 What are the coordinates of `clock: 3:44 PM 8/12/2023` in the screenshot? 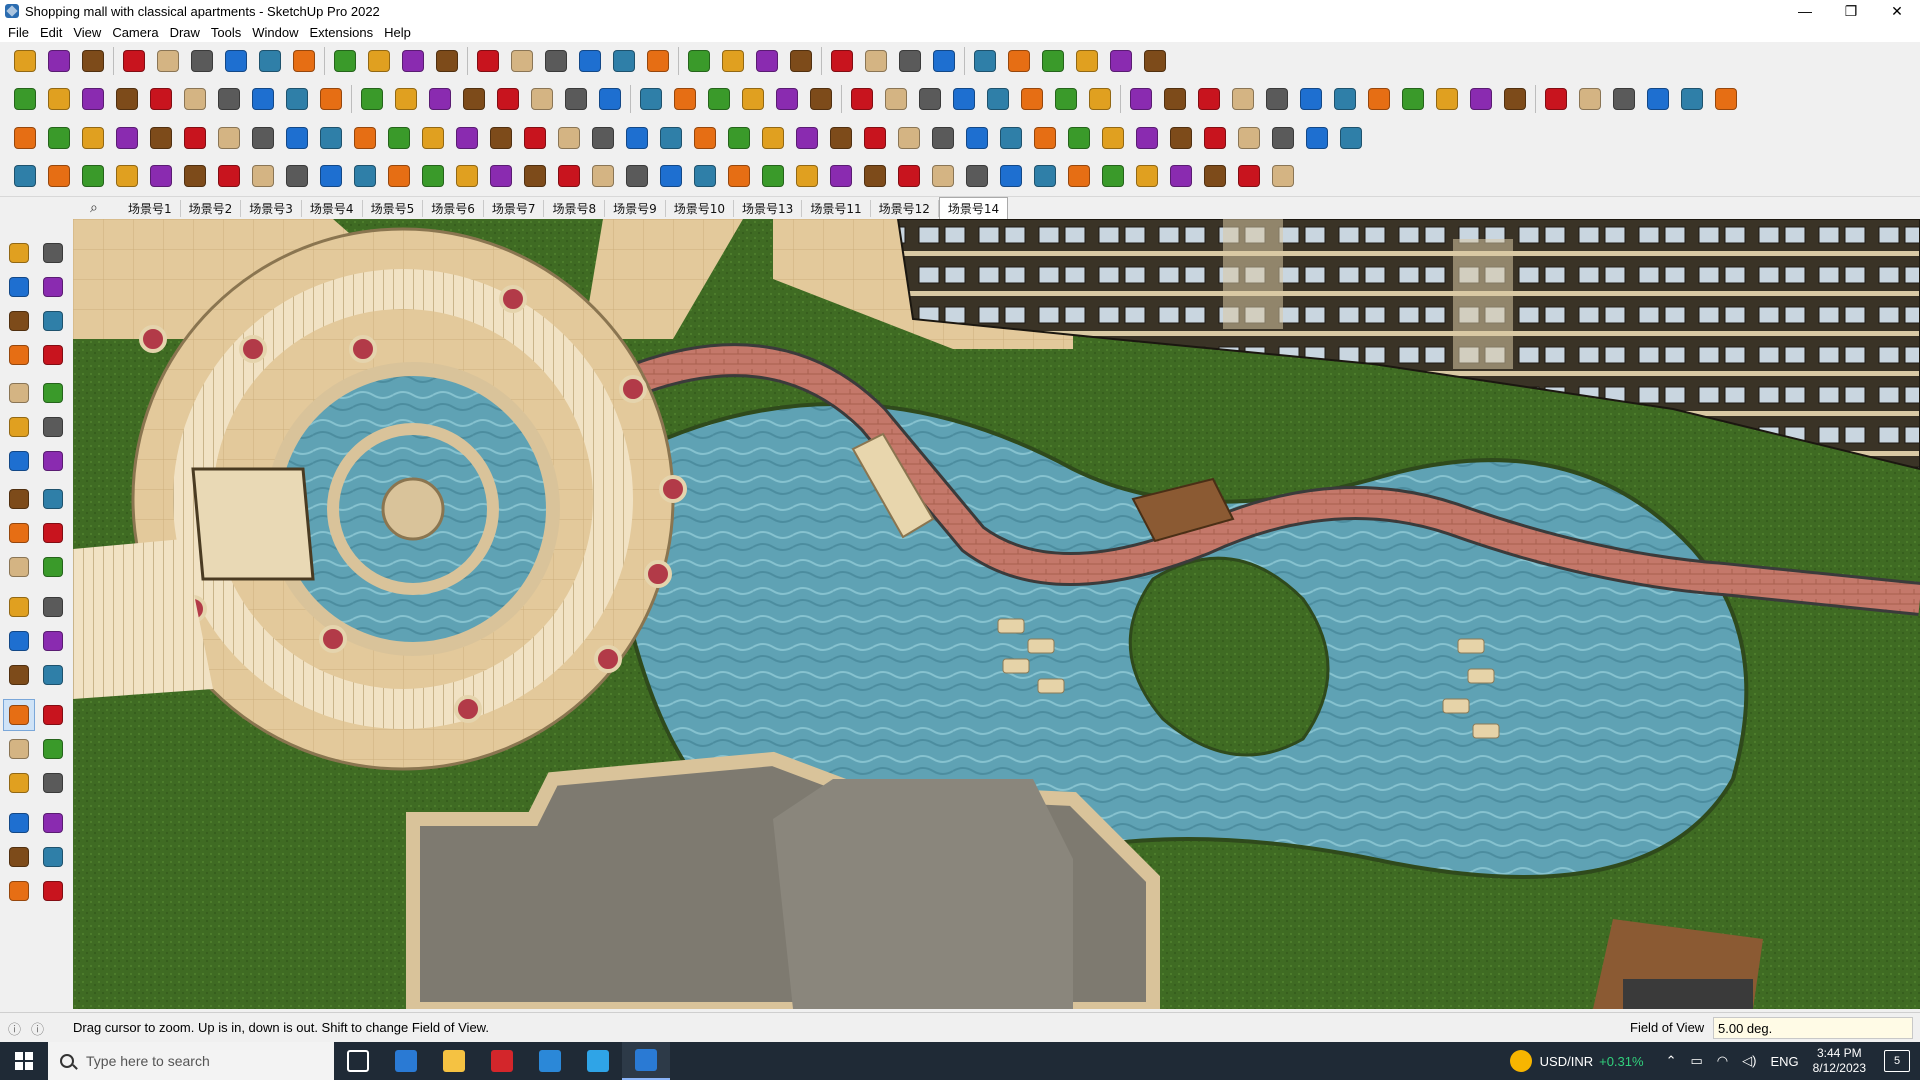 It's located at (1839, 1061).